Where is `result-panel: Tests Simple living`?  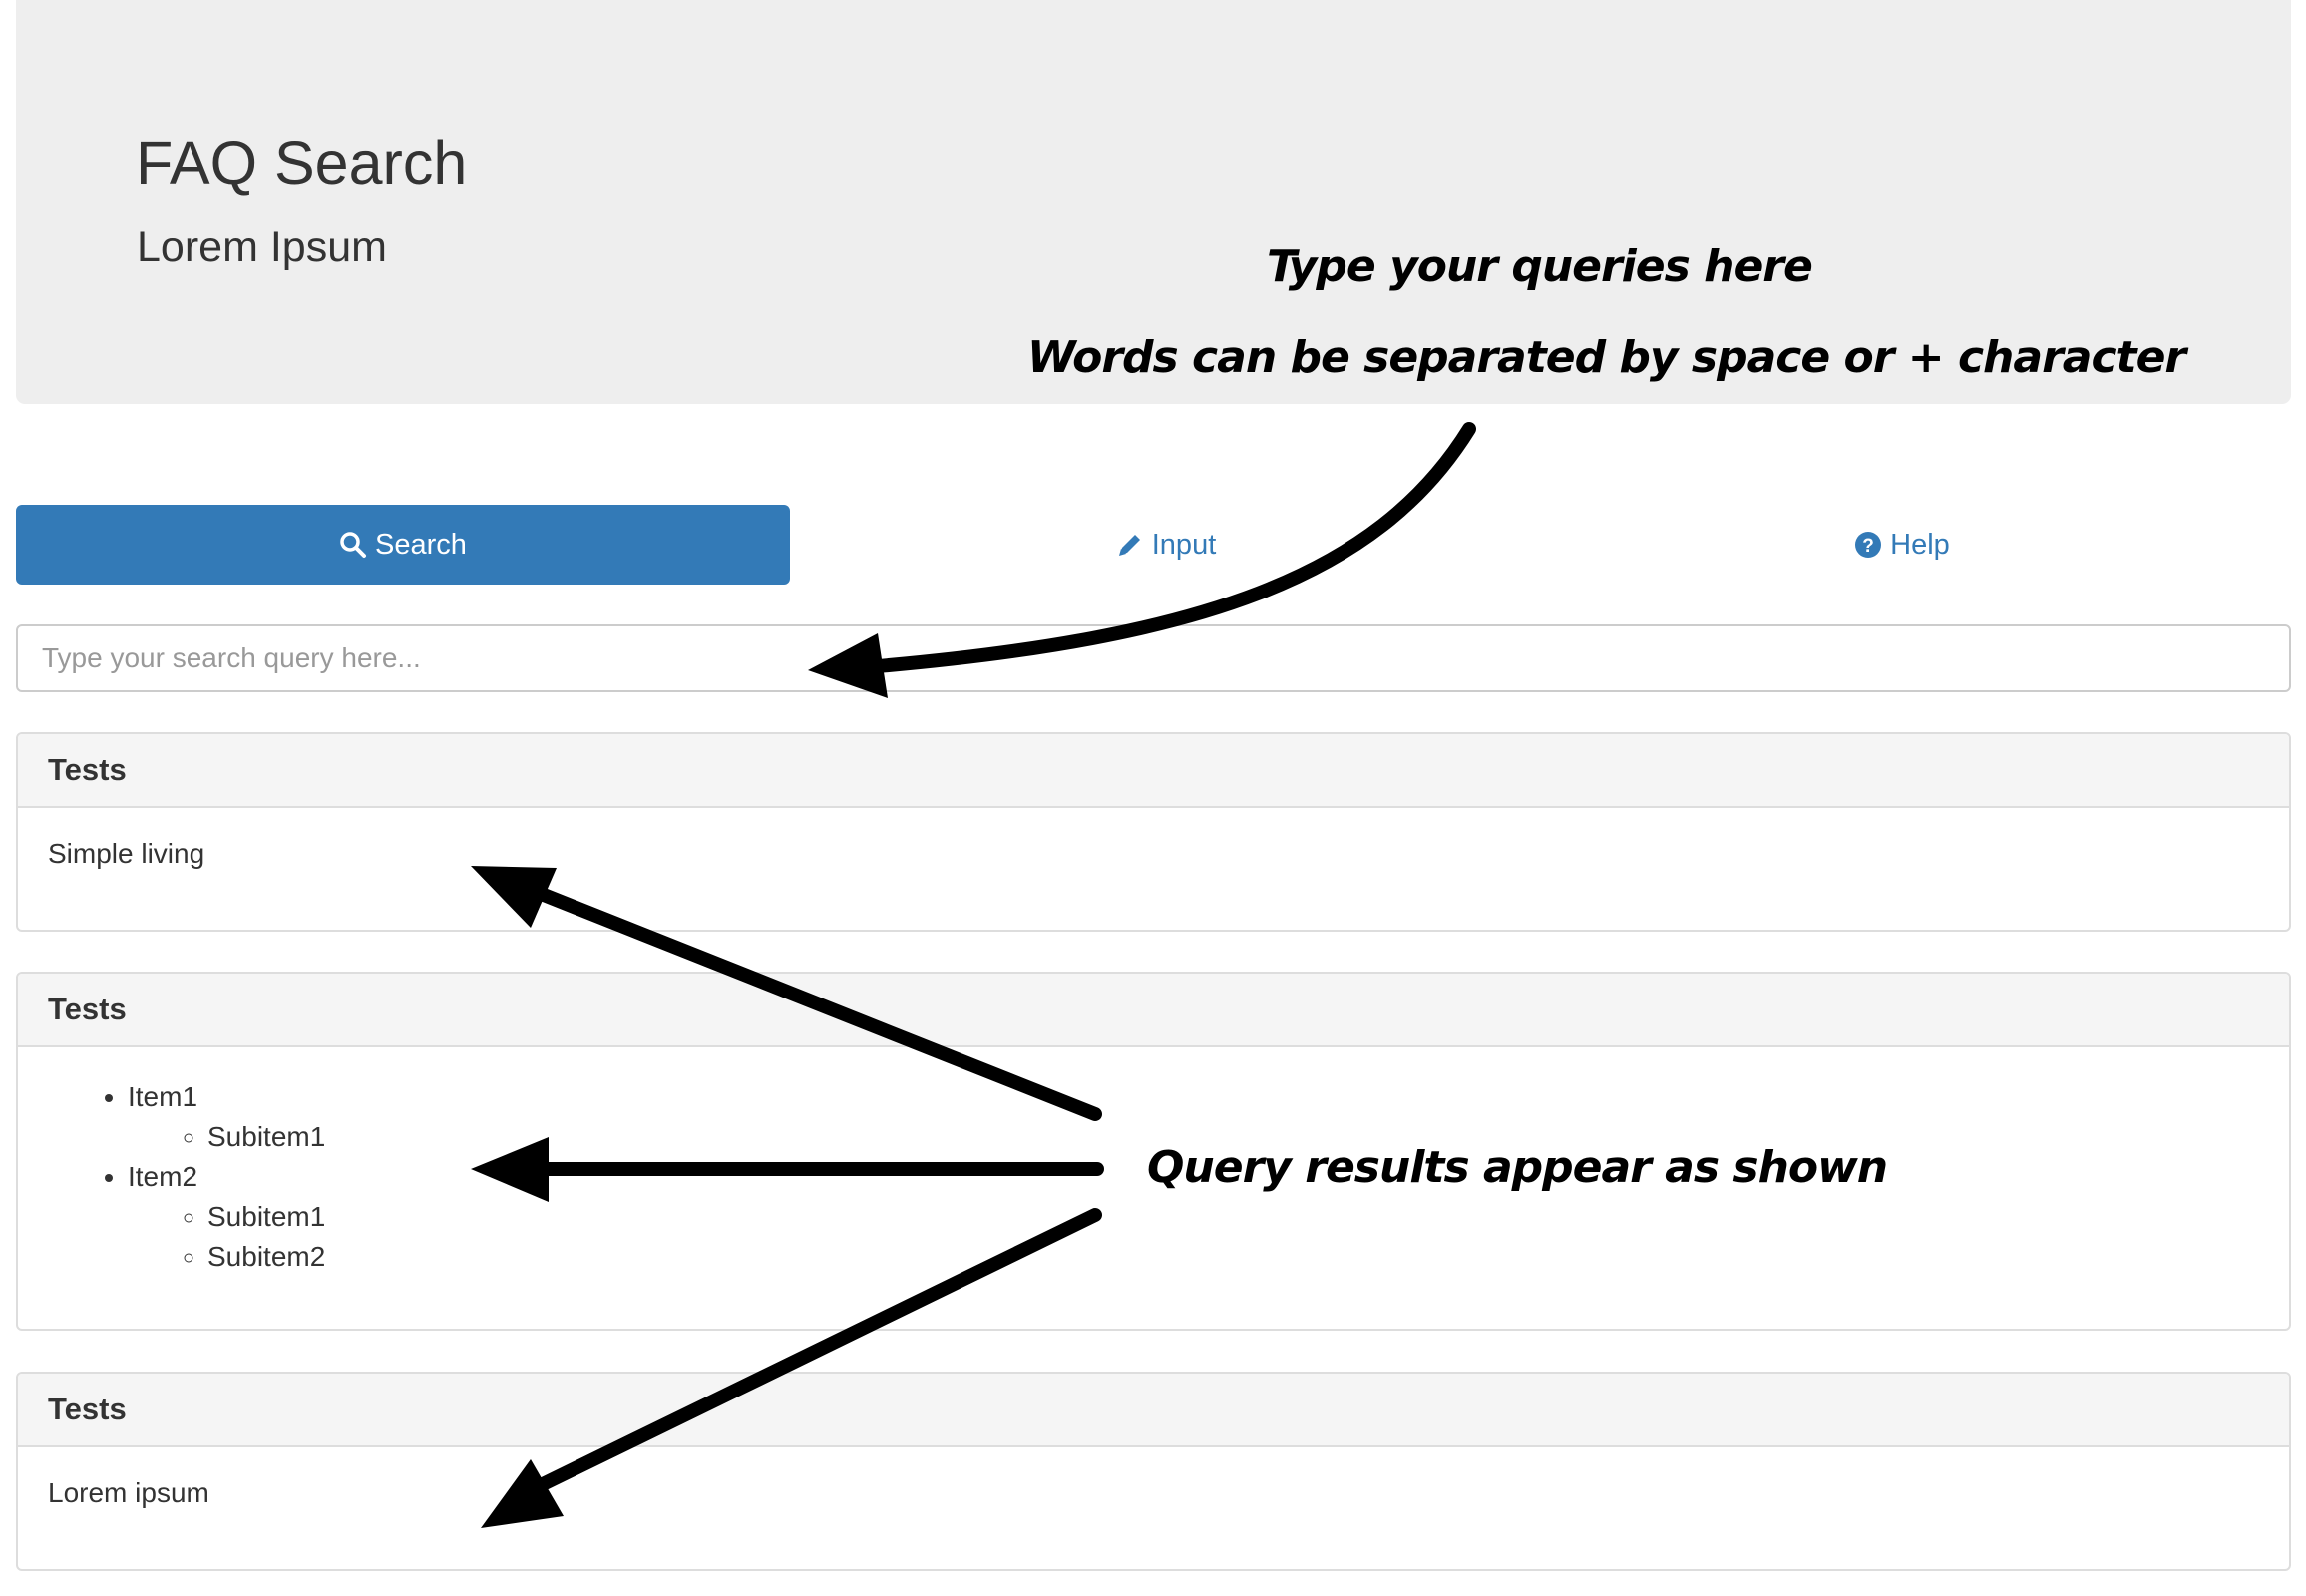 result-panel: Tests Simple living is located at coordinates (1153, 832).